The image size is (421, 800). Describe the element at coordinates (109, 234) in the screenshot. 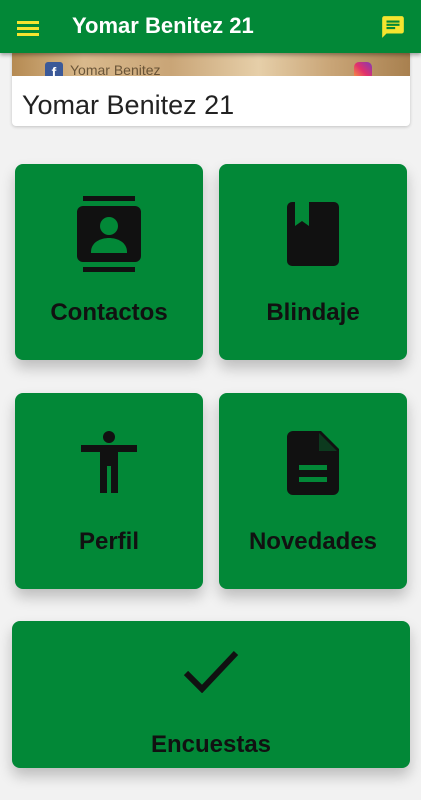

I see `contacts-icon` at that location.